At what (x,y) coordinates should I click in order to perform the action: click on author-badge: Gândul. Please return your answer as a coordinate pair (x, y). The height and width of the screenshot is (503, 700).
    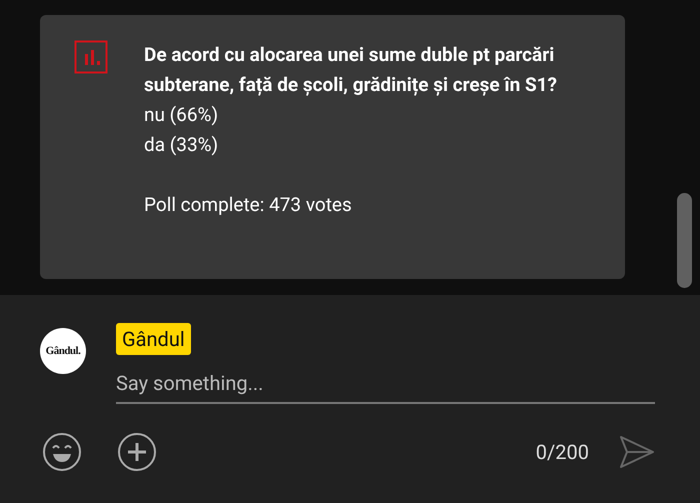
    Looking at the image, I should click on (153, 339).